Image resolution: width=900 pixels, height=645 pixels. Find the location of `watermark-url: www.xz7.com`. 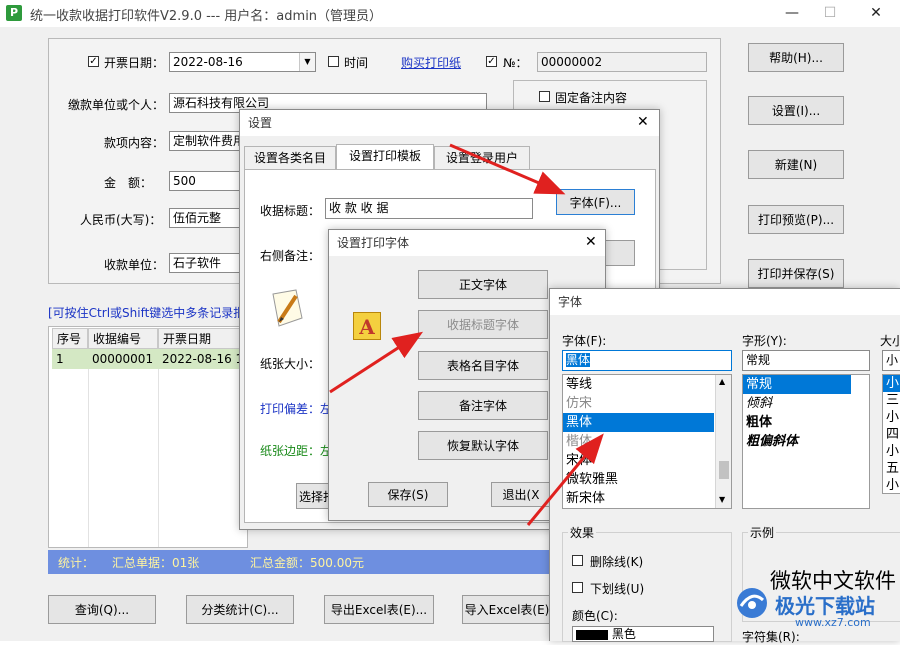

watermark-url: www.xz7.com is located at coordinates (833, 622).